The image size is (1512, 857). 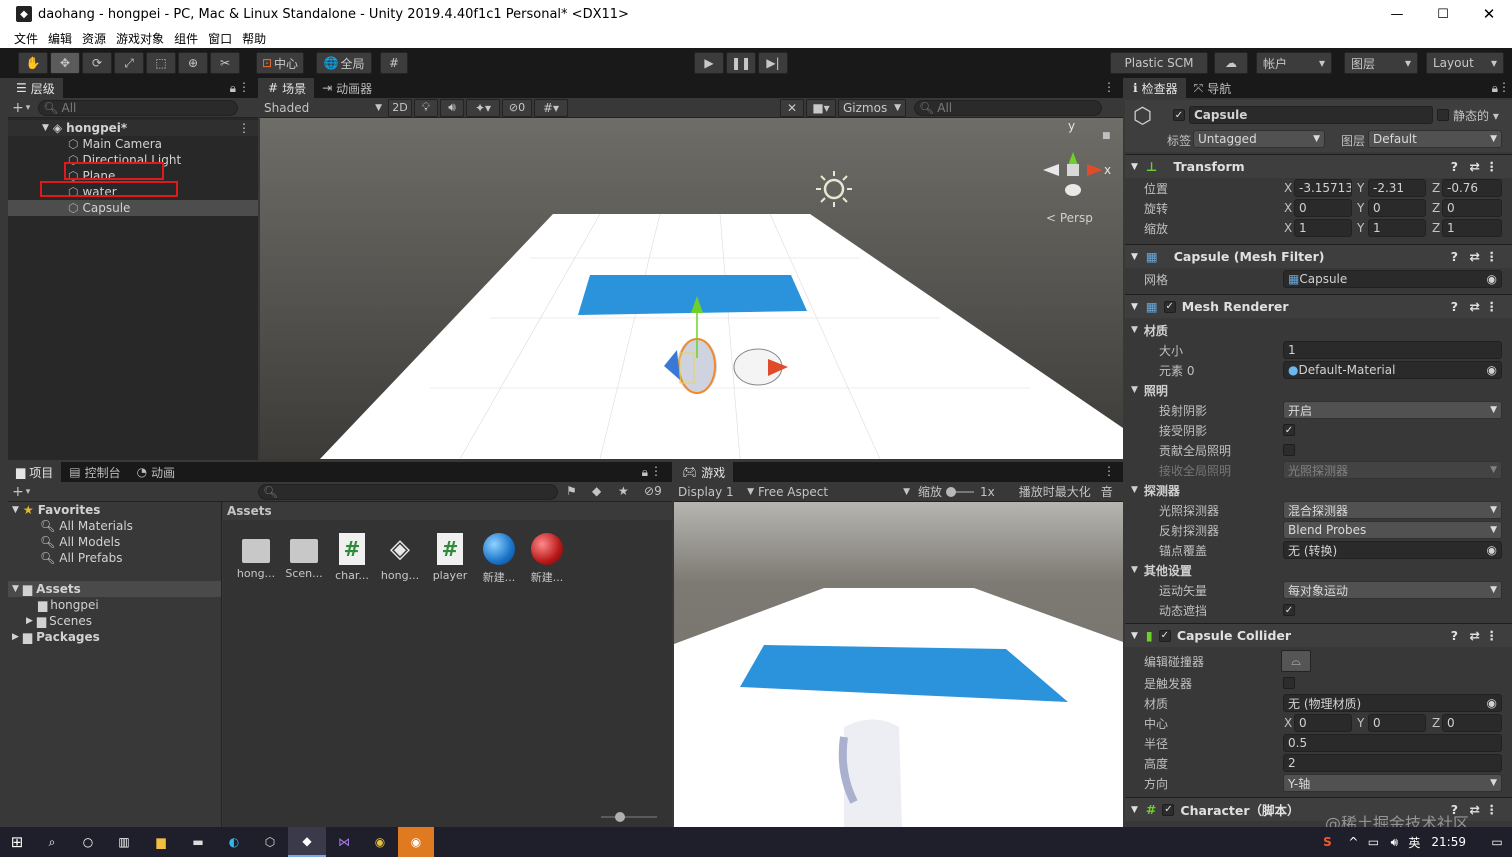 I want to click on receive-shadows-checkbox: ✓, so click(x=1289, y=430).